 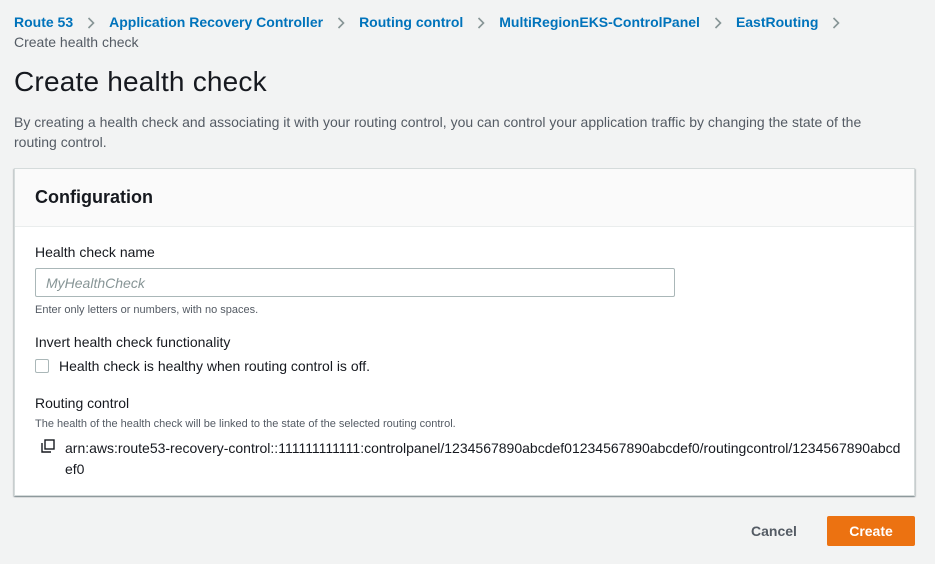 What do you see at coordinates (76, 42) in the screenshot?
I see `breadcrumb-current: Create health check` at bounding box center [76, 42].